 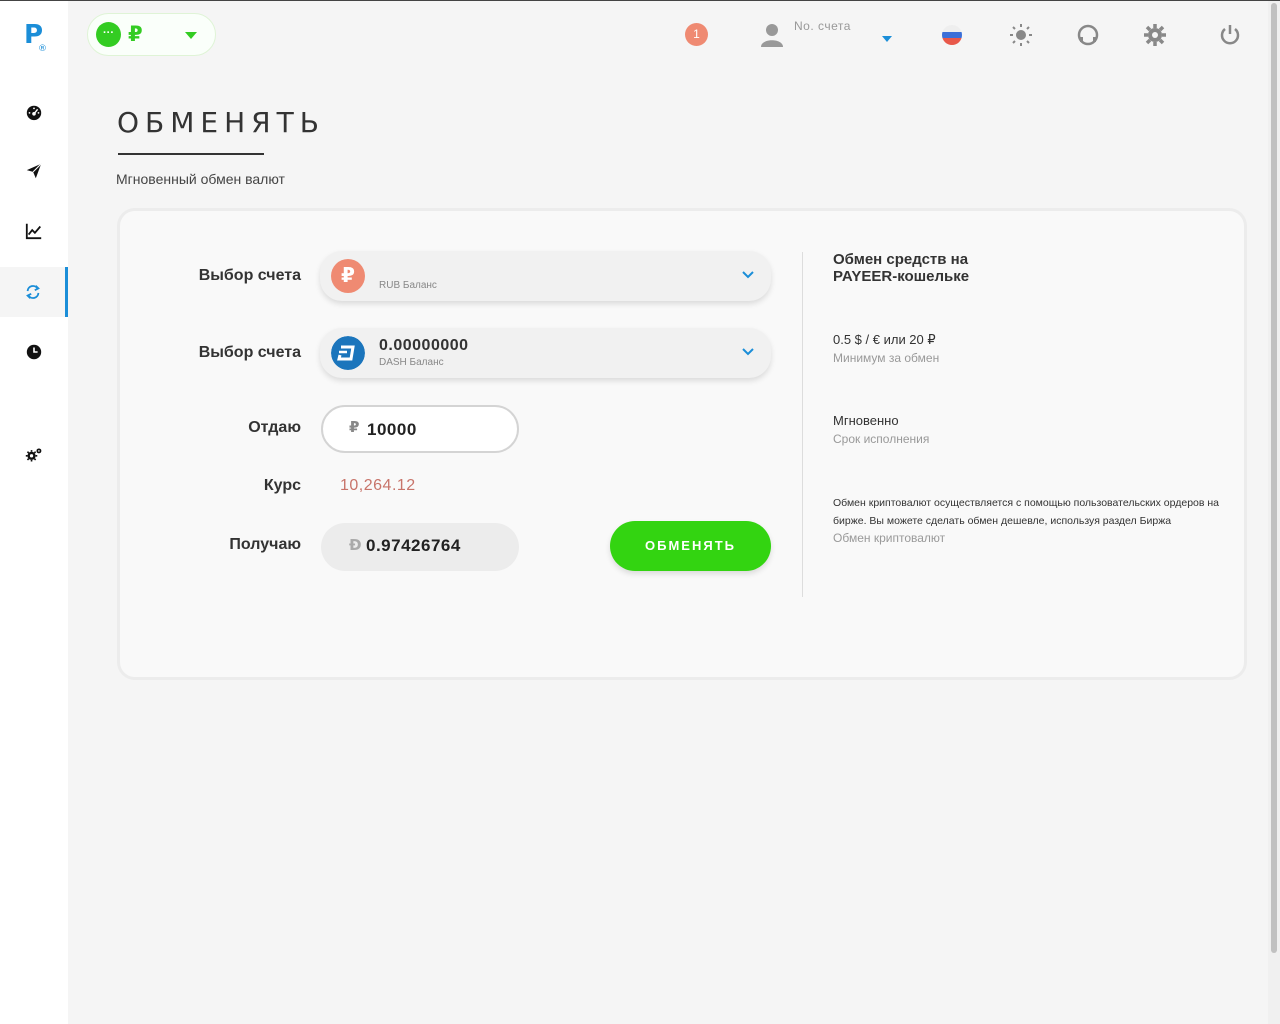 I want to click on russian-flag-icon, so click(x=952, y=35).